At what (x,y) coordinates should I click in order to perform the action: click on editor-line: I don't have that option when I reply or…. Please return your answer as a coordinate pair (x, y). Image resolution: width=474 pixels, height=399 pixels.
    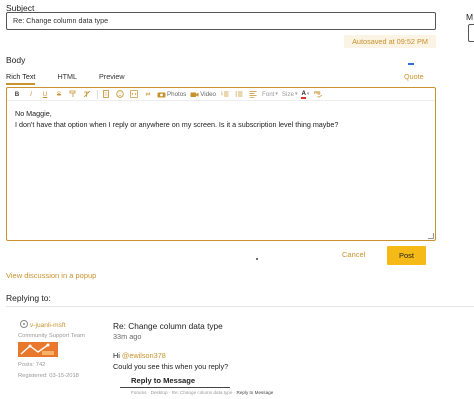
    Looking at the image, I should click on (177, 124).